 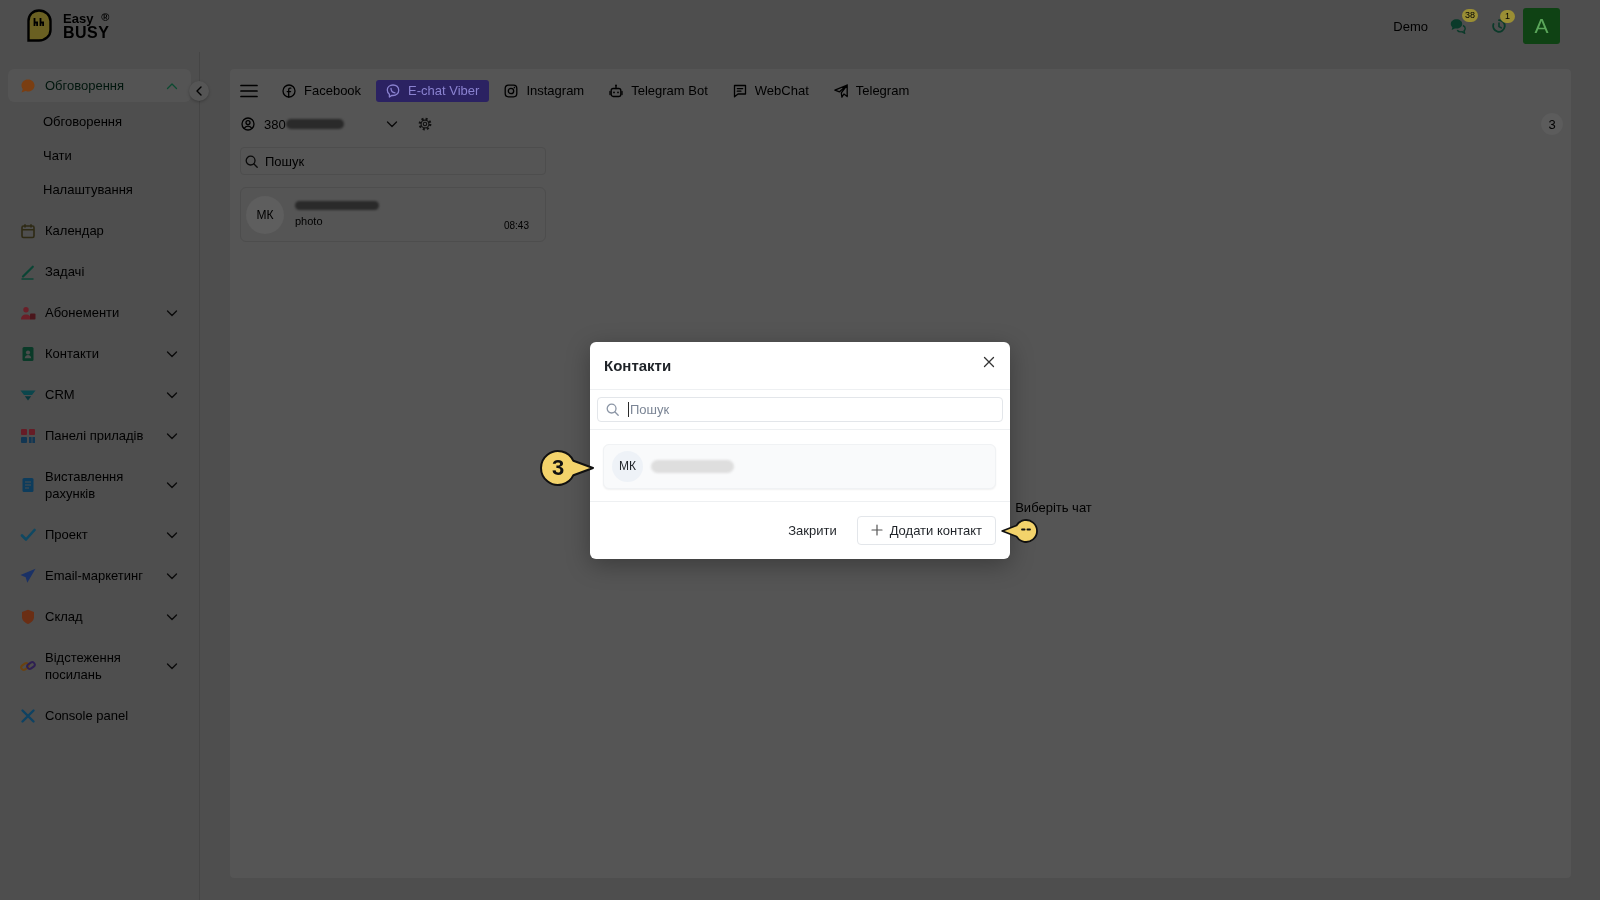 I want to click on sidebar-item: Email-маркетинг, so click(x=99, y=575).